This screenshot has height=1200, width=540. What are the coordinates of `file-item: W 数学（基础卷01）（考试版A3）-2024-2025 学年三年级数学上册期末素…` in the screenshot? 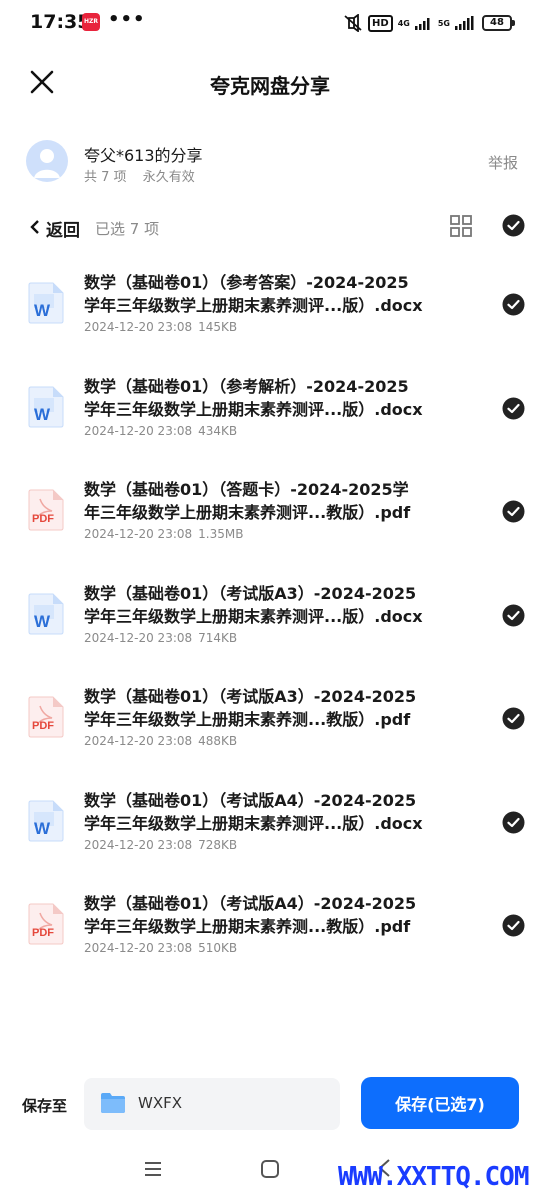 It's located at (270, 625).